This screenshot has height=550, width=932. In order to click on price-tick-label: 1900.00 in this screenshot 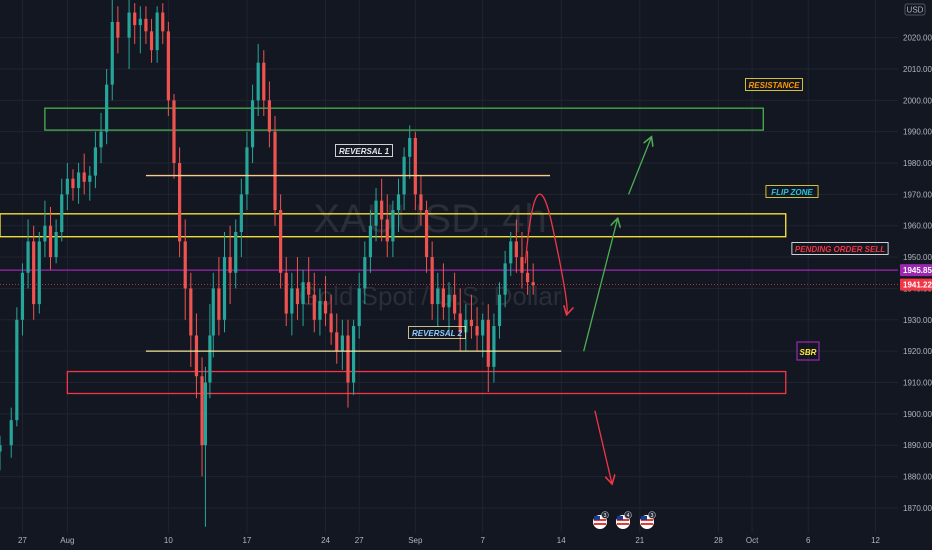, I will do `click(917, 414)`.